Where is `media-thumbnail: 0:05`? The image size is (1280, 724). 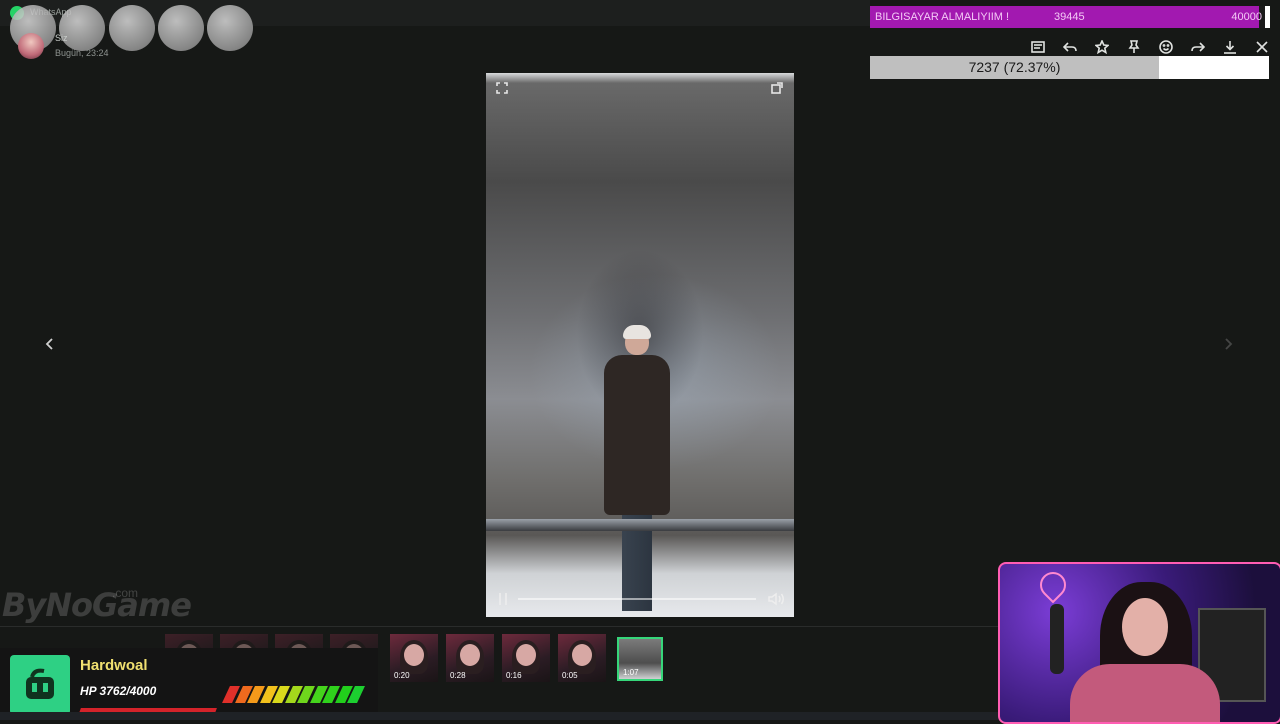
media-thumbnail: 0:05 is located at coordinates (582, 658).